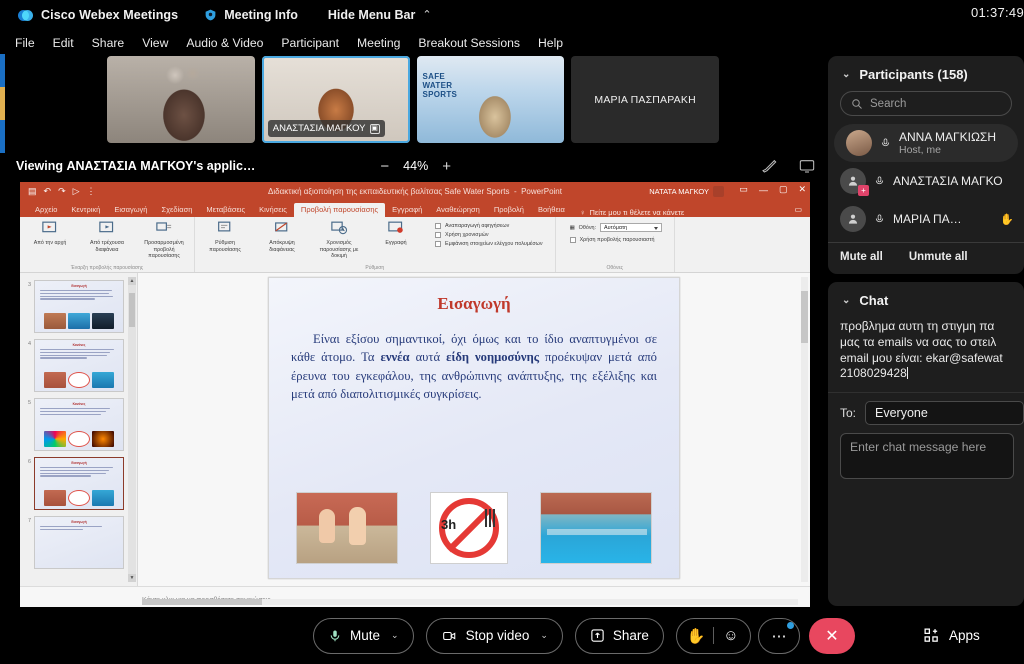 Image resolution: width=1024 pixels, height=664 pixels. Describe the element at coordinates (807, 166) in the screenshot. I see `display-screen-icon` at that location.